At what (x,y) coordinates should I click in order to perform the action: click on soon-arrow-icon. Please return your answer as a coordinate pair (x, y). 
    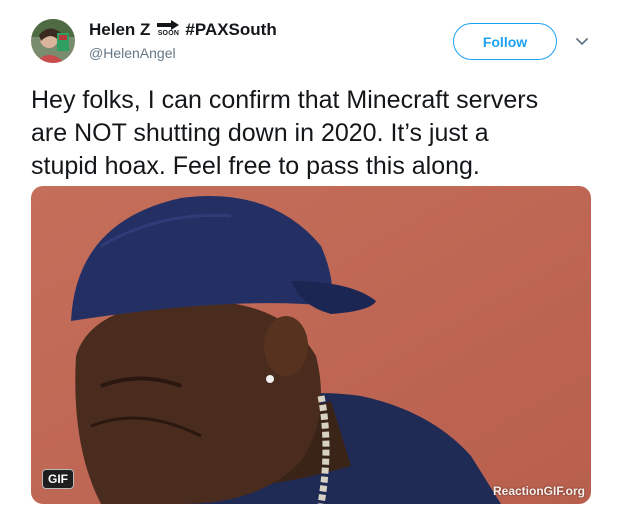
    Looking at the image, I should click on (168, 25).